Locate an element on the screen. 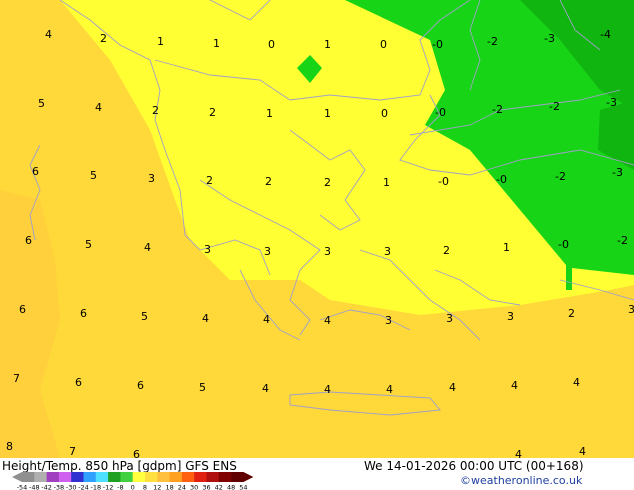 The height and width of the screenshot is (490, 634). scale-tick-label: 0 is located at coordinates (133, 487).